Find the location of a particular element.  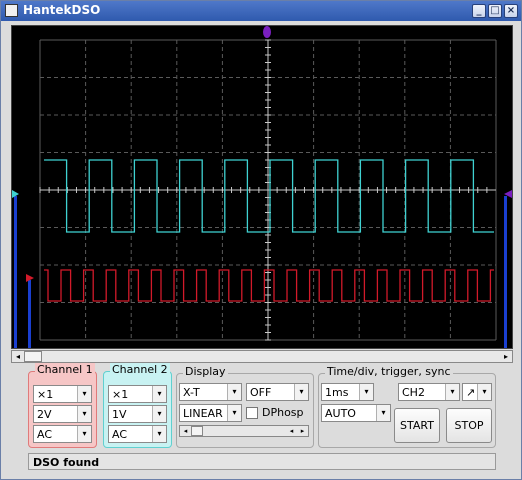

ch1-volts-select: 2V ▾ is located at coordinates (62, 414).